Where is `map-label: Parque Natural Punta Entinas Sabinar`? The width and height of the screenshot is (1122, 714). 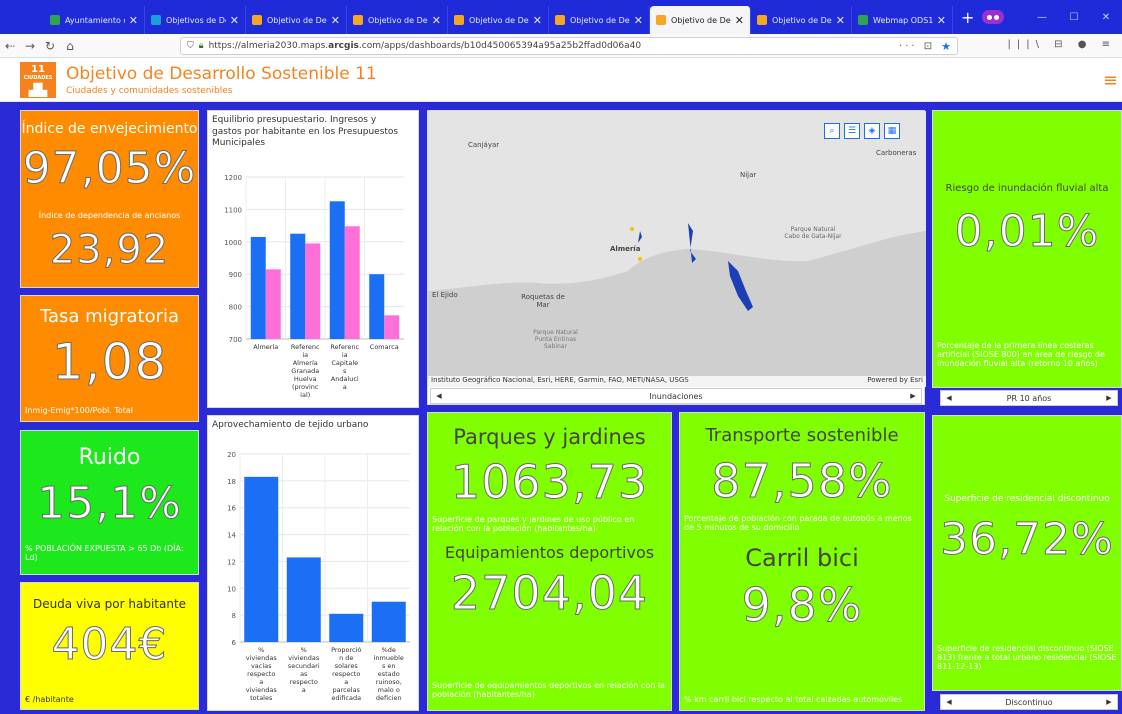 map-label: Parque Natural Punta Entinas Sabinar is located at coordinates (555, 339).